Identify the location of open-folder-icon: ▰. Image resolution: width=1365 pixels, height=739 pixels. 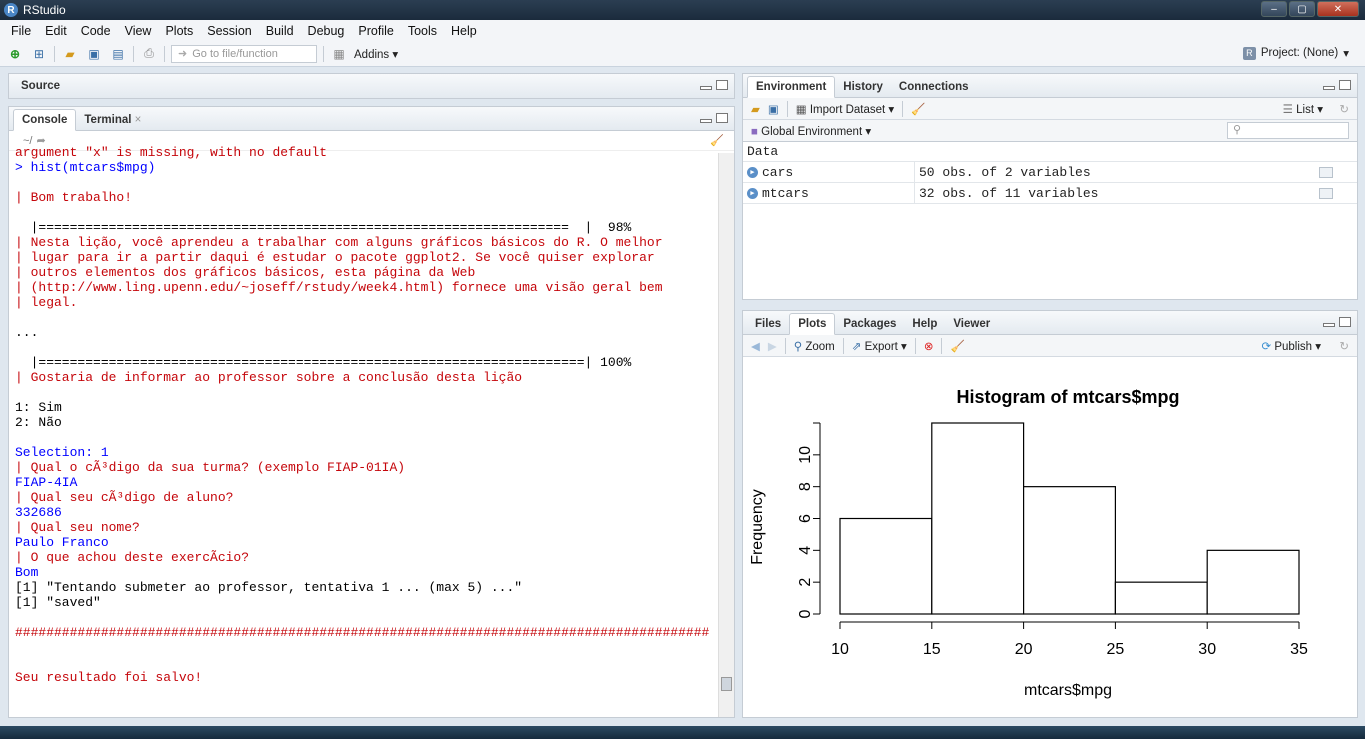
(70, 54).